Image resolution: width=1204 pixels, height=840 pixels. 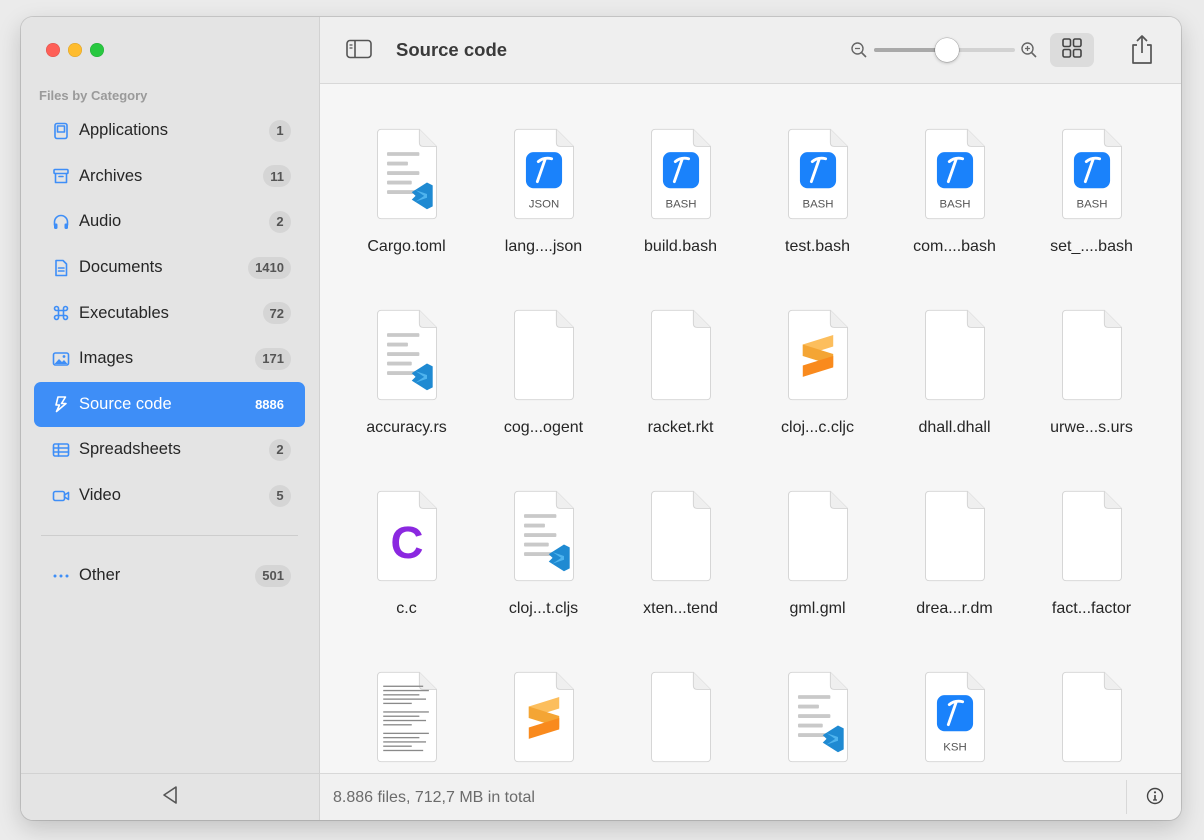 I want to click on close-window-button, so click(x=53, y=50).